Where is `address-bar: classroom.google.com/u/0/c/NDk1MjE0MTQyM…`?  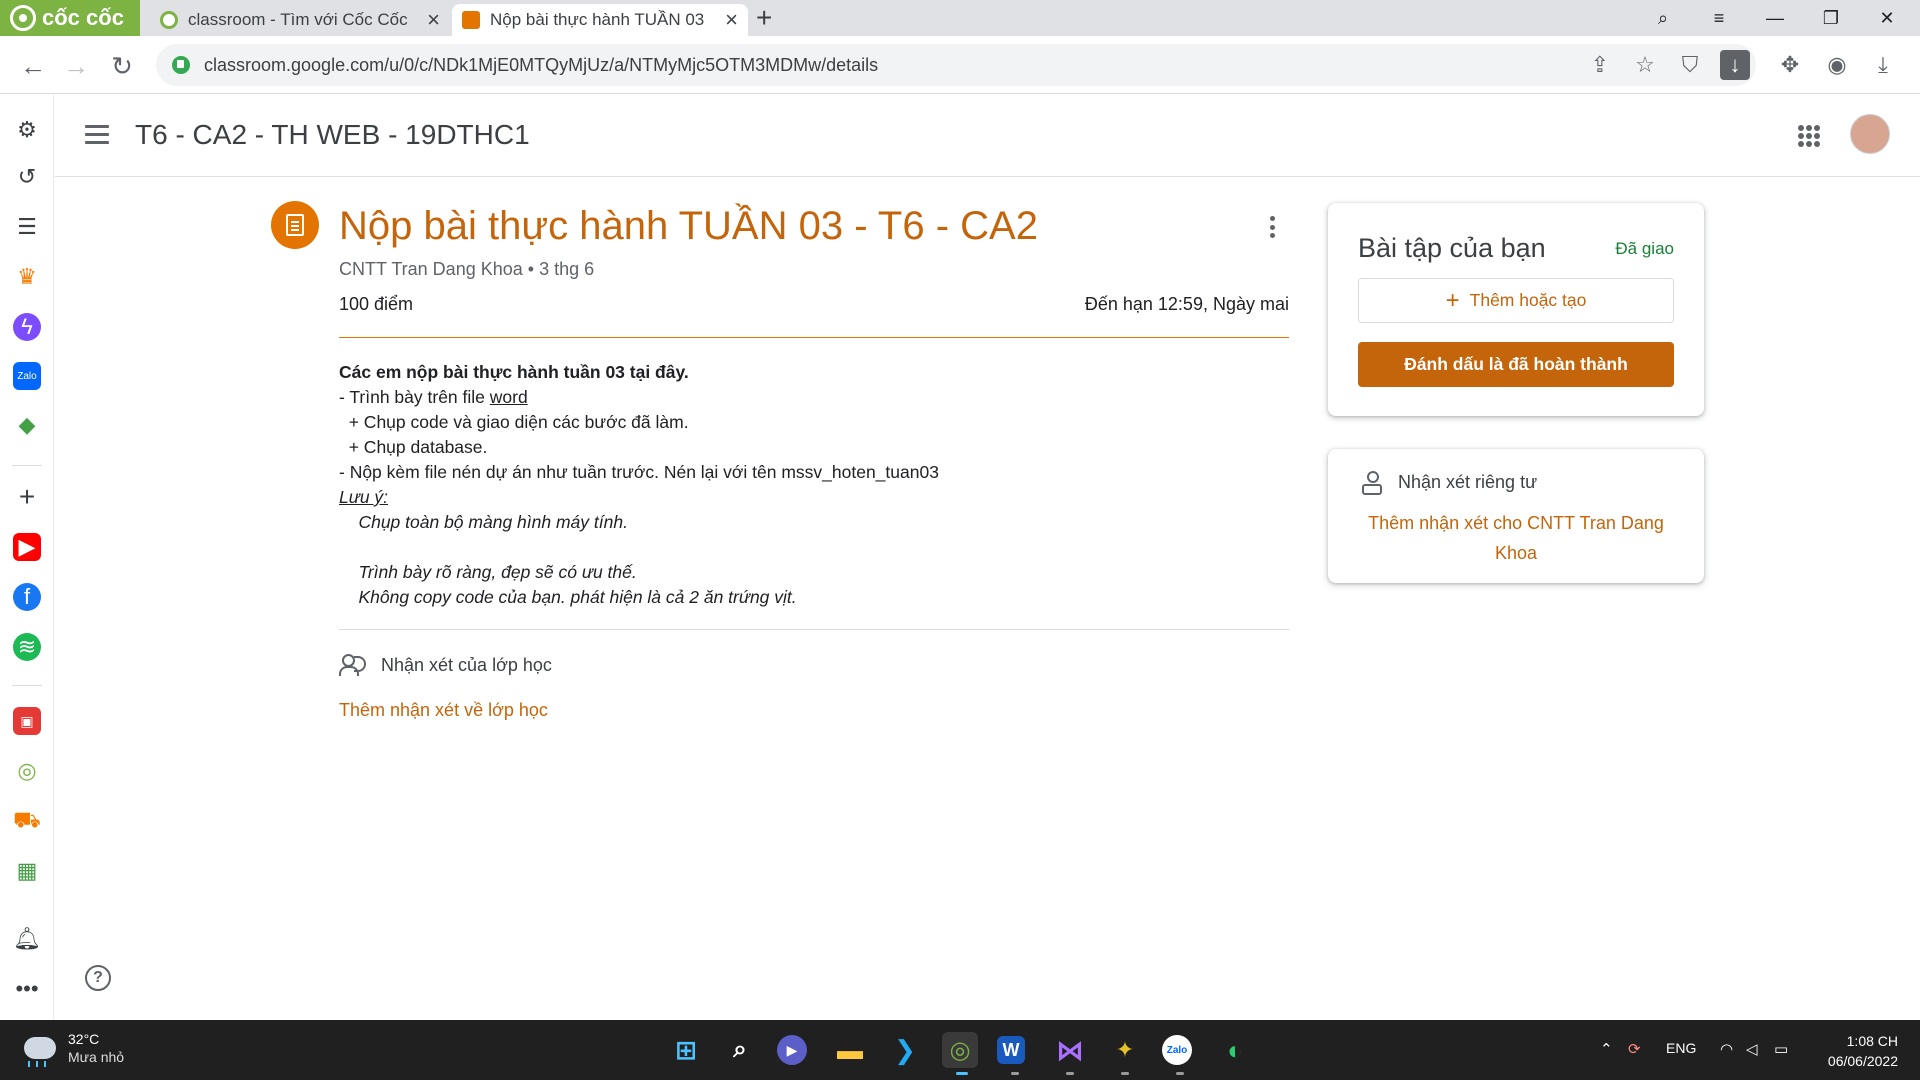
address-bar: classroom.google.com/u/0/c/NDk1MjE0MTQyM… is located at coordinates (956, 65).